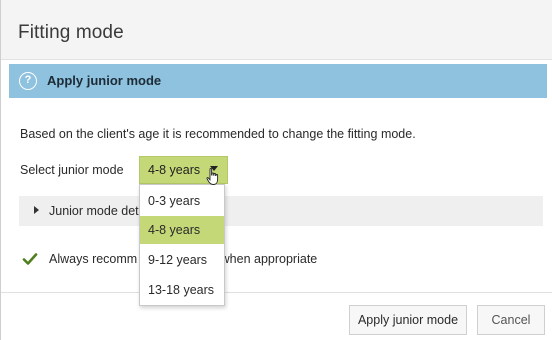 The height and width of the screenshot is (340, 552). Describe the element at coordinates (93, 259) in the screenshot. I see `always-recommend-label-part1: Always recomm` at that location.